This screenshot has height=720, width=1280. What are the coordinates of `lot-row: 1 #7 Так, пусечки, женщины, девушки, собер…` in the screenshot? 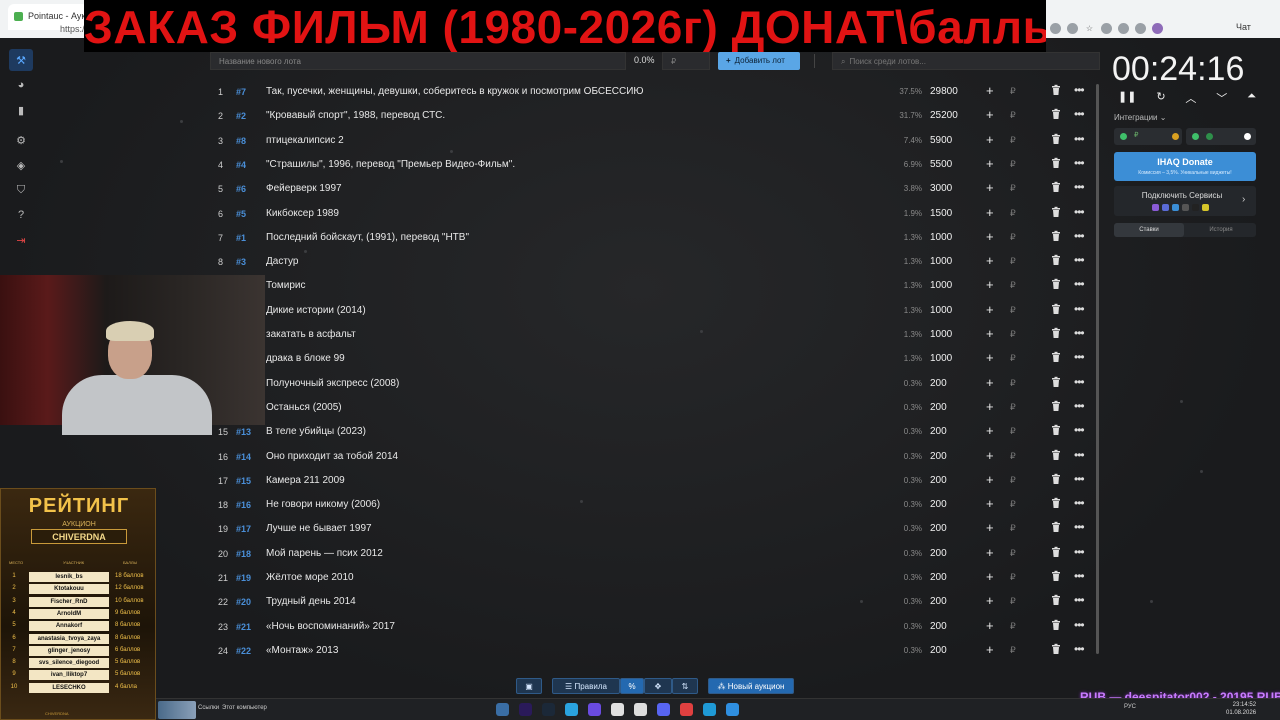 It's located at (650, 92).